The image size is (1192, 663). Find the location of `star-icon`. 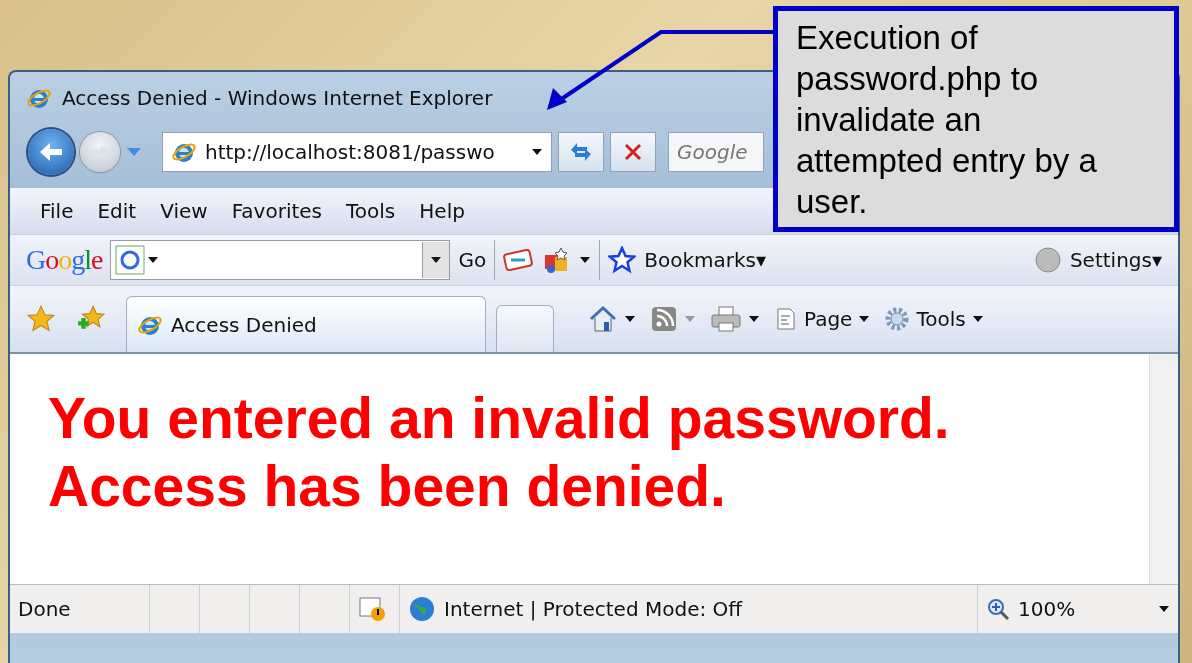

star-icon is located at coordinates (622, 260).